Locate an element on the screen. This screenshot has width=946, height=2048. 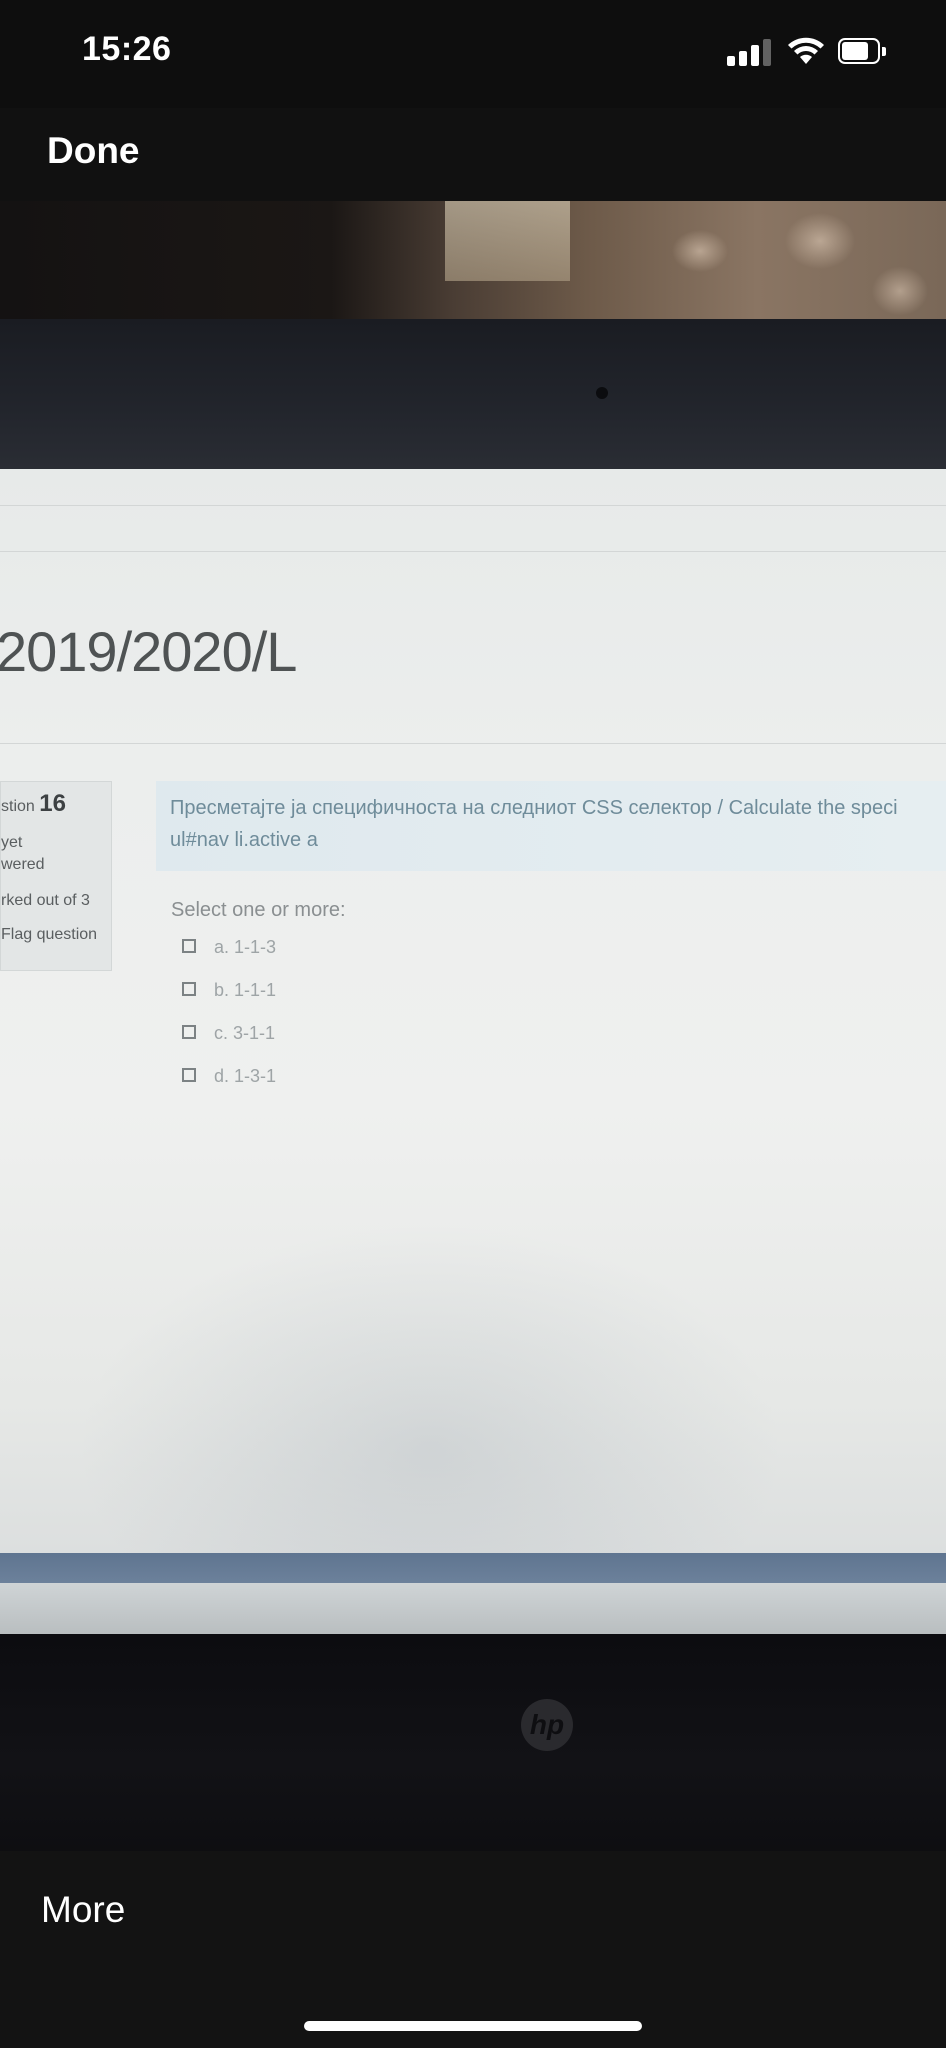
done-button: Done is located at coordinates (93, 151).